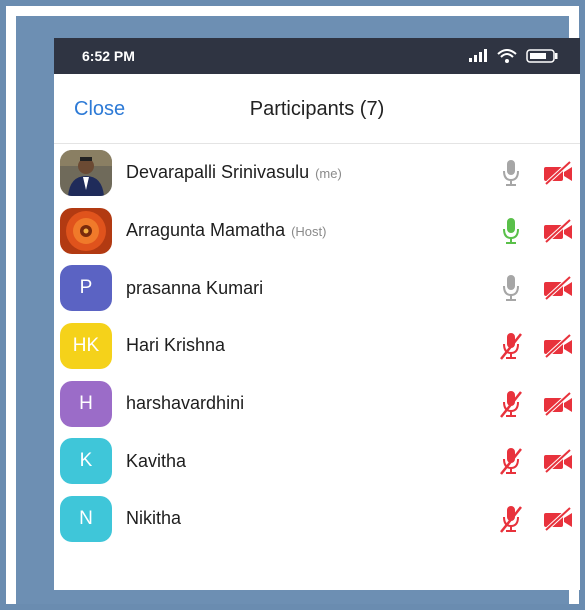  Describe the element at coordinates (86, 288) in the screenshot. I see `avatar: P` at that location.